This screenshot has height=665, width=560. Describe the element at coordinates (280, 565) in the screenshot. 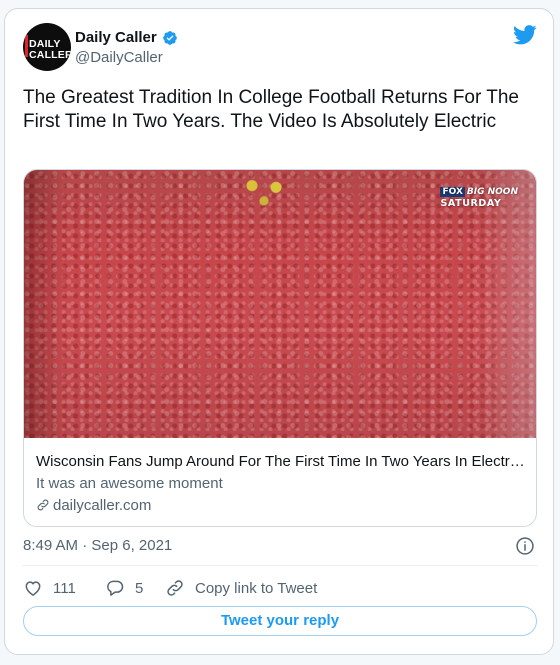

I see `divider` at that location.